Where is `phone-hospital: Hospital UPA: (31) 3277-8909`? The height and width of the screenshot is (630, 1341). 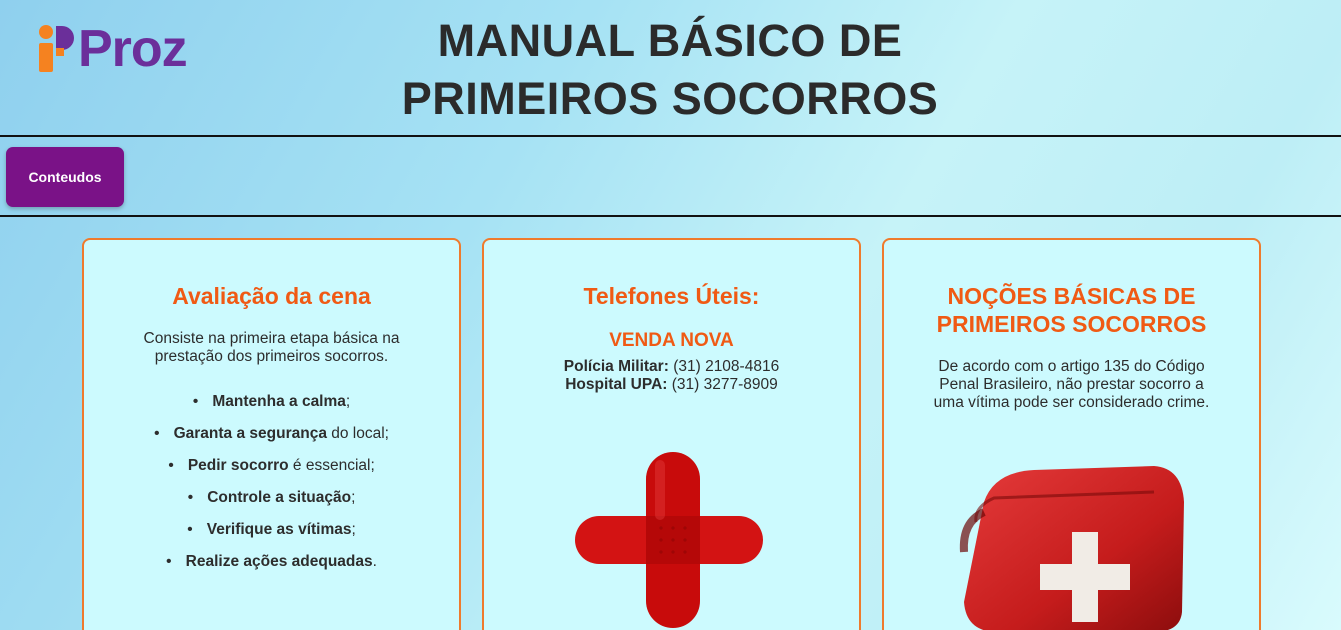
phone-hospital: Hospital UPA: (31) 3277-8909 is located at coordinates (671, 384).